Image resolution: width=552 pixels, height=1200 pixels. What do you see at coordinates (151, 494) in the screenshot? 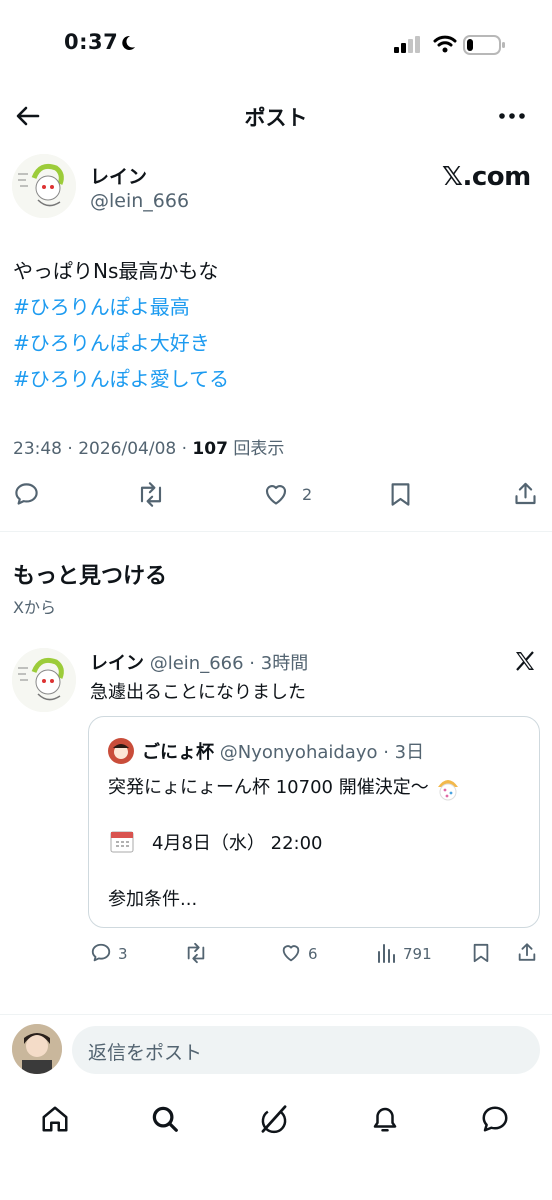
I see `repost-button` at bounding box center [151, 494].